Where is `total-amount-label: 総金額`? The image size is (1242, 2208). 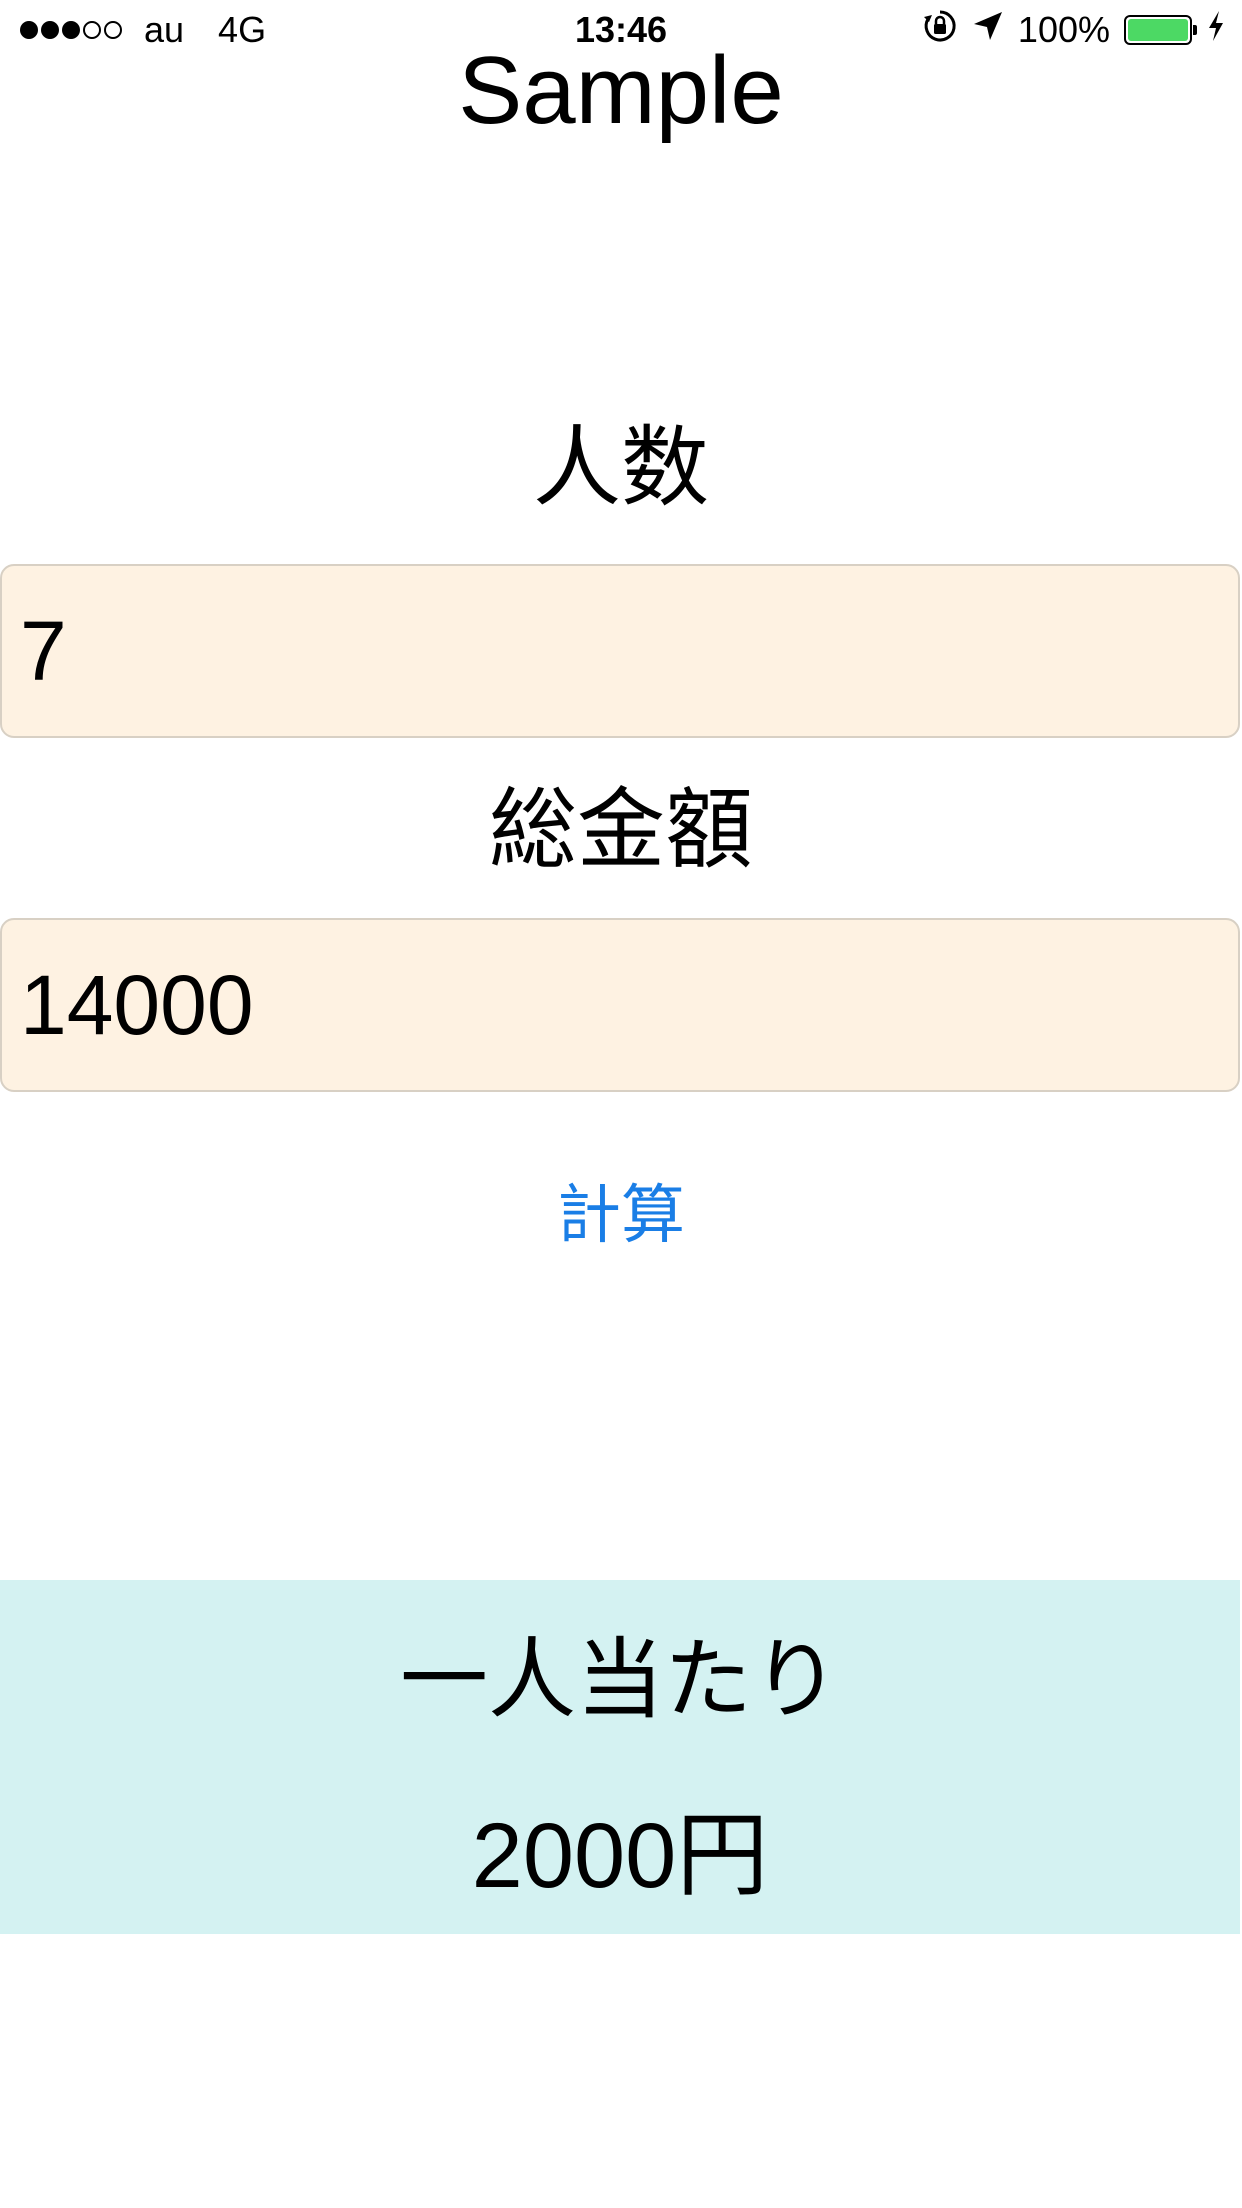
total-amount-label: 総金額 is located at coordinates (620, 829).